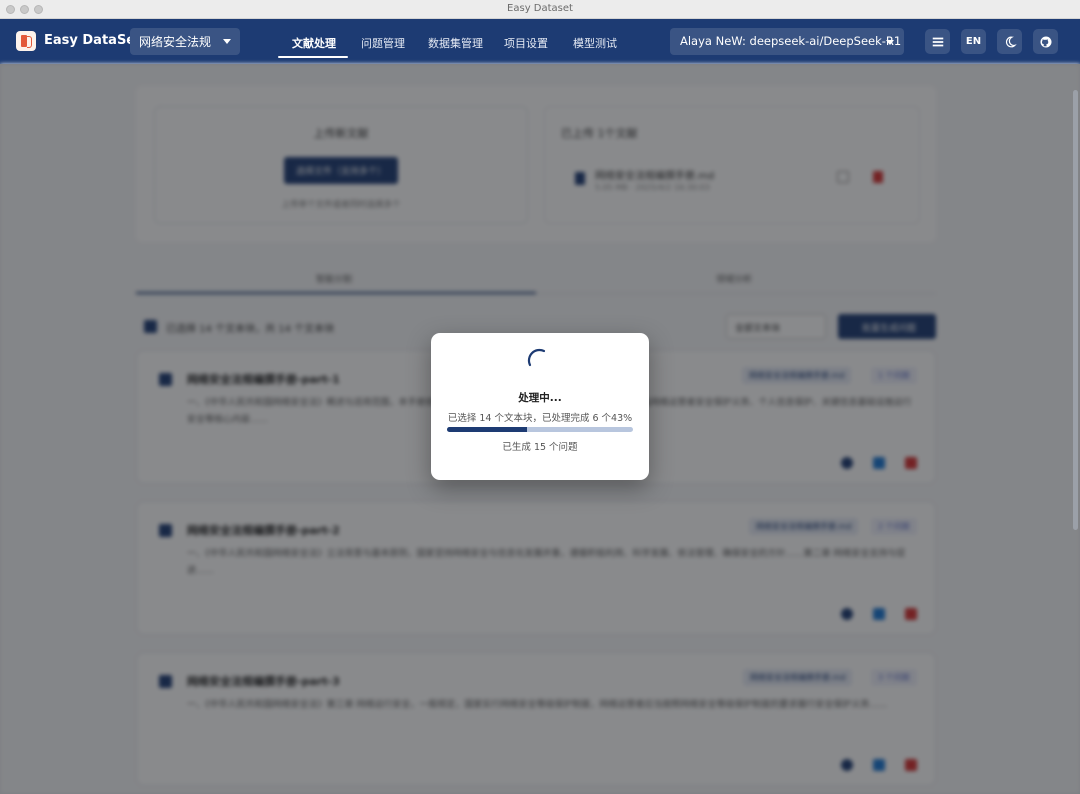 The width and height of the screenshot is (1080, 794). What do you see at coordinates (313, 57) in the screenshot?
I see `active-tab-indicator` at bounding box center [313, 57].